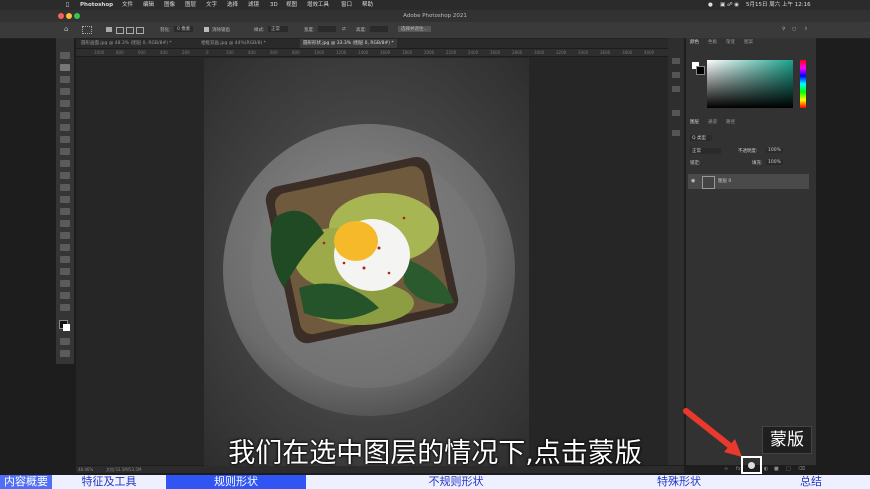 This screenshot has width=870, height=489. I want to click on swap-icon: ⇄, so click(344, 29).